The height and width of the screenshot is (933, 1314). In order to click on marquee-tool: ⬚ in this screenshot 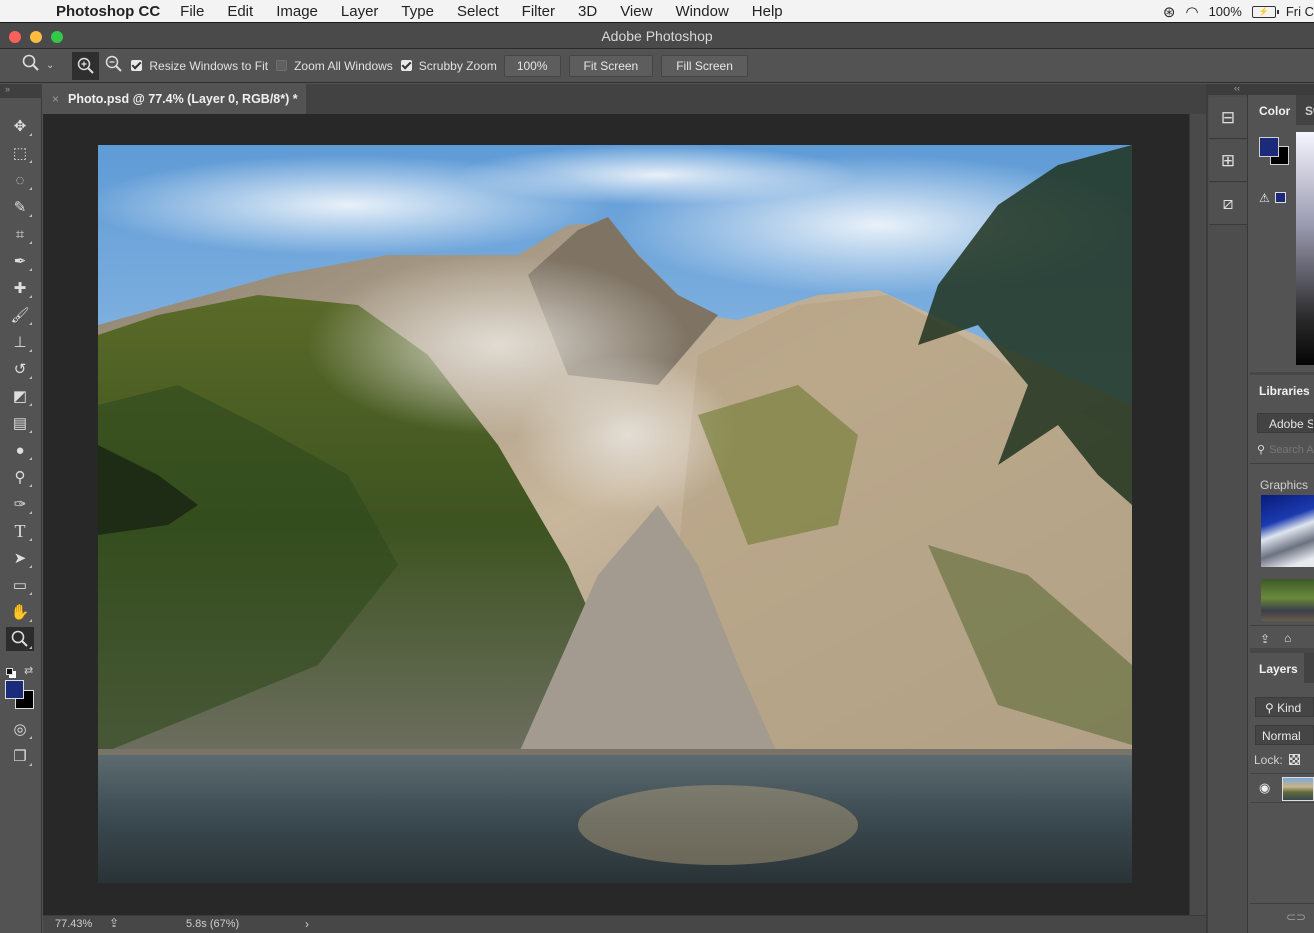, I will do `click(20, 153)`.